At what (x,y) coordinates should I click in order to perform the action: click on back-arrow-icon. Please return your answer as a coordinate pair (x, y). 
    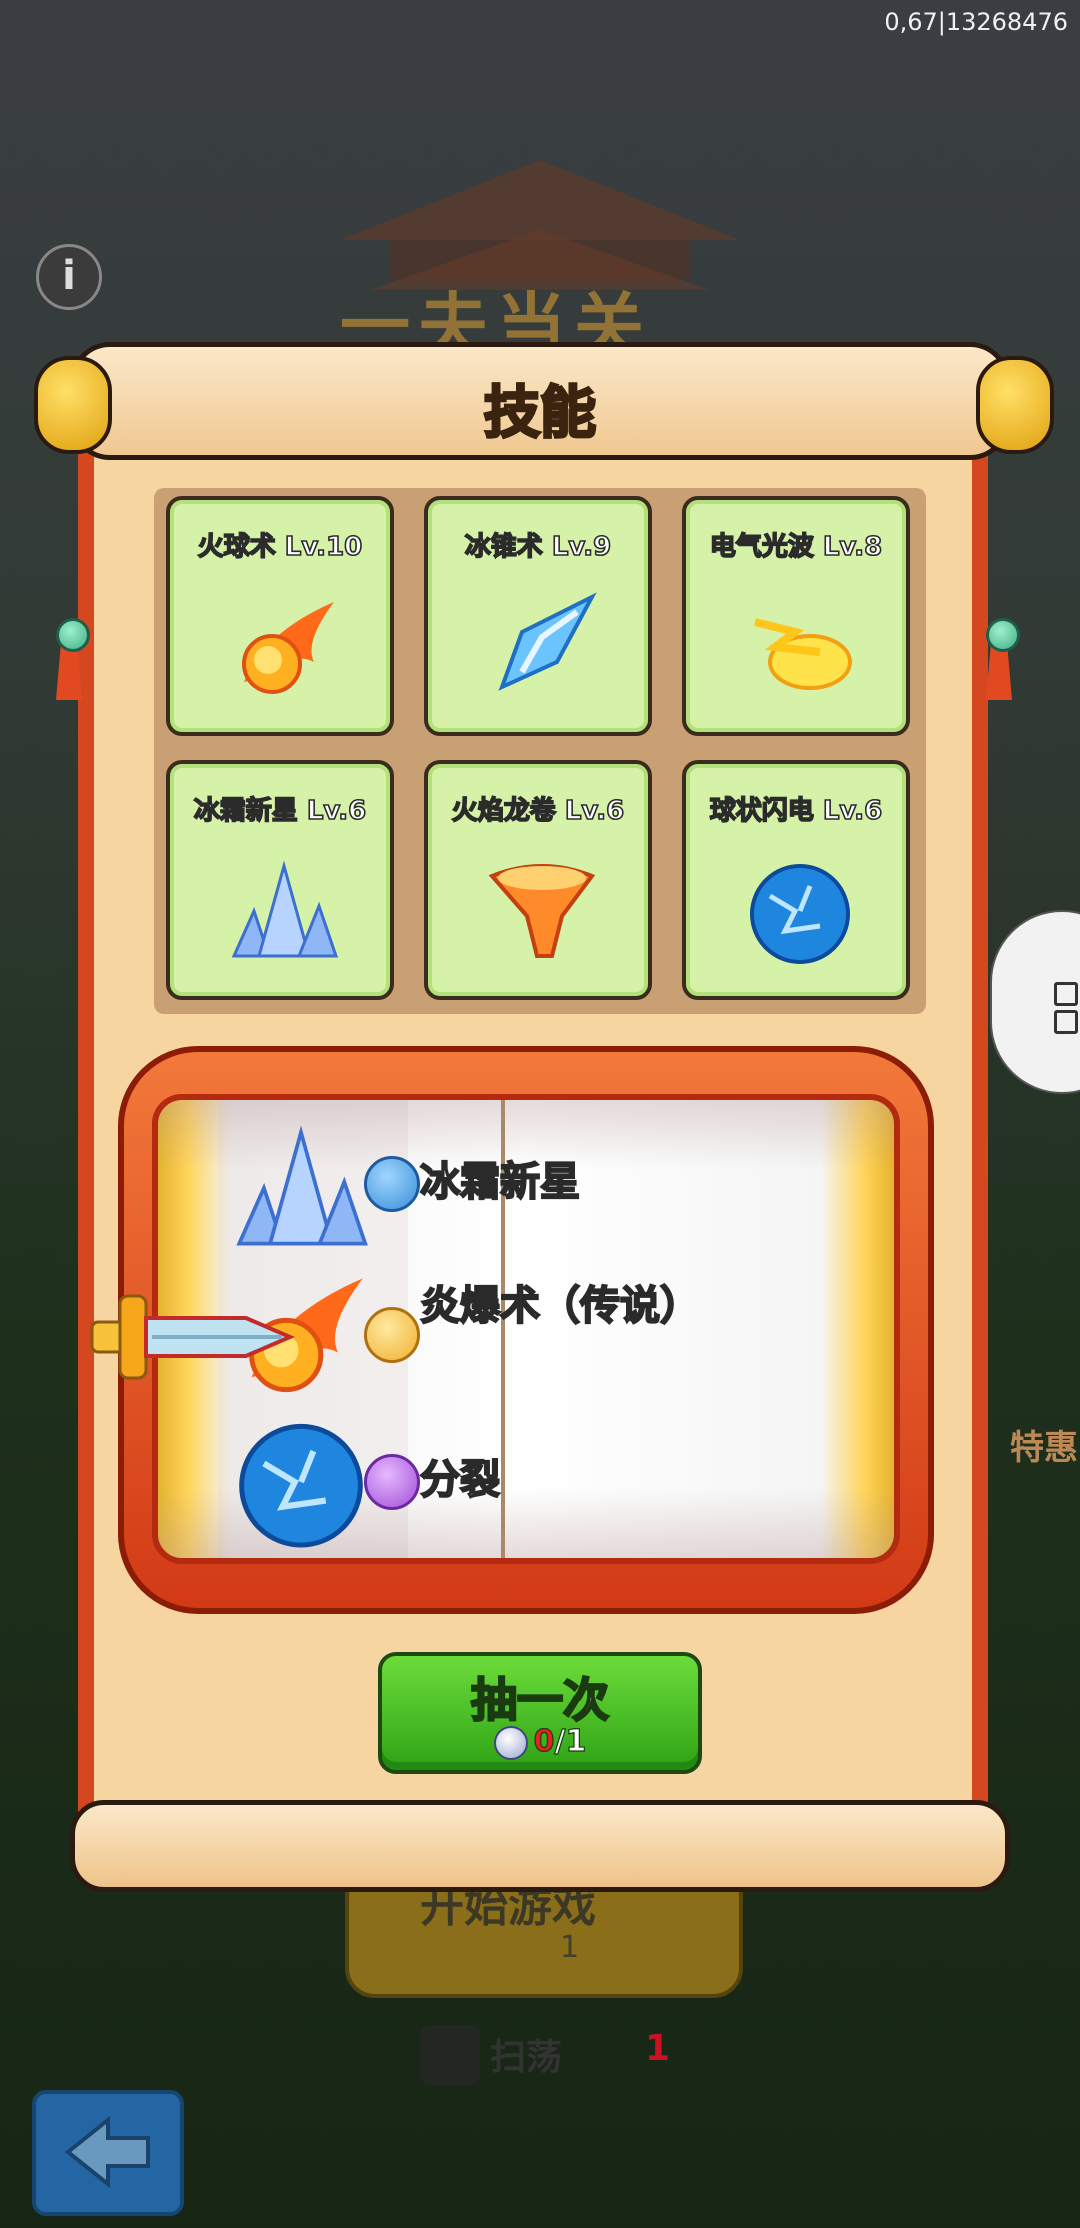
    Looking at the image, I should click on (107, 2152).